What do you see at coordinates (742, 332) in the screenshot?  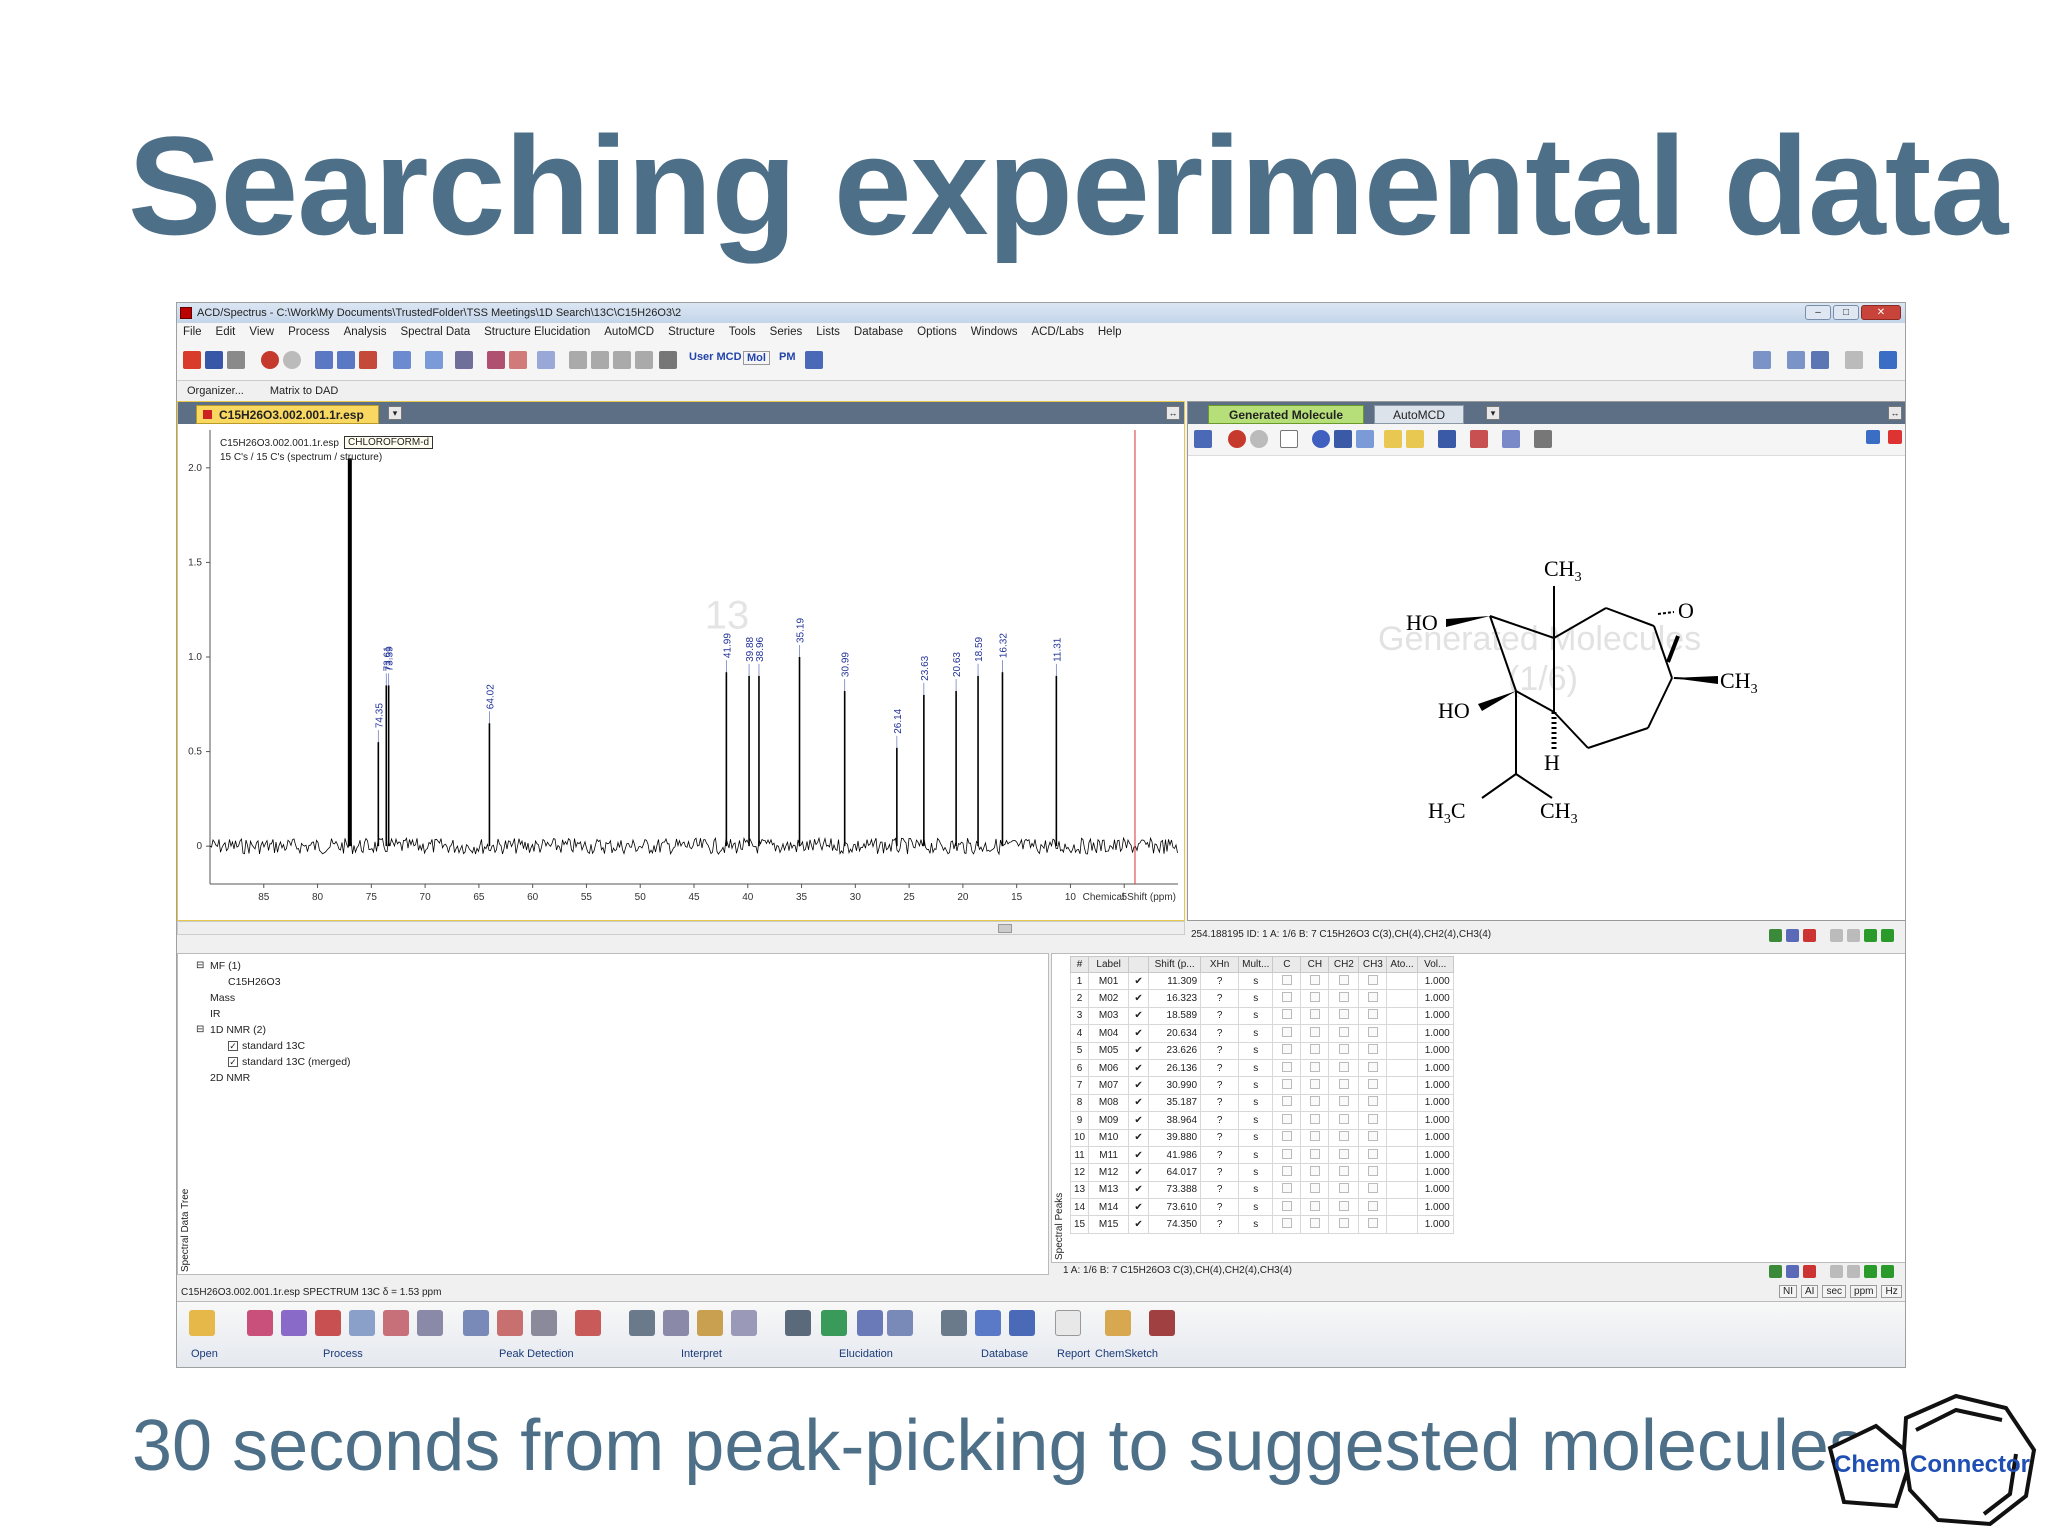 I see `menu-item-tools: Tools` at bounding box center [742, 332].